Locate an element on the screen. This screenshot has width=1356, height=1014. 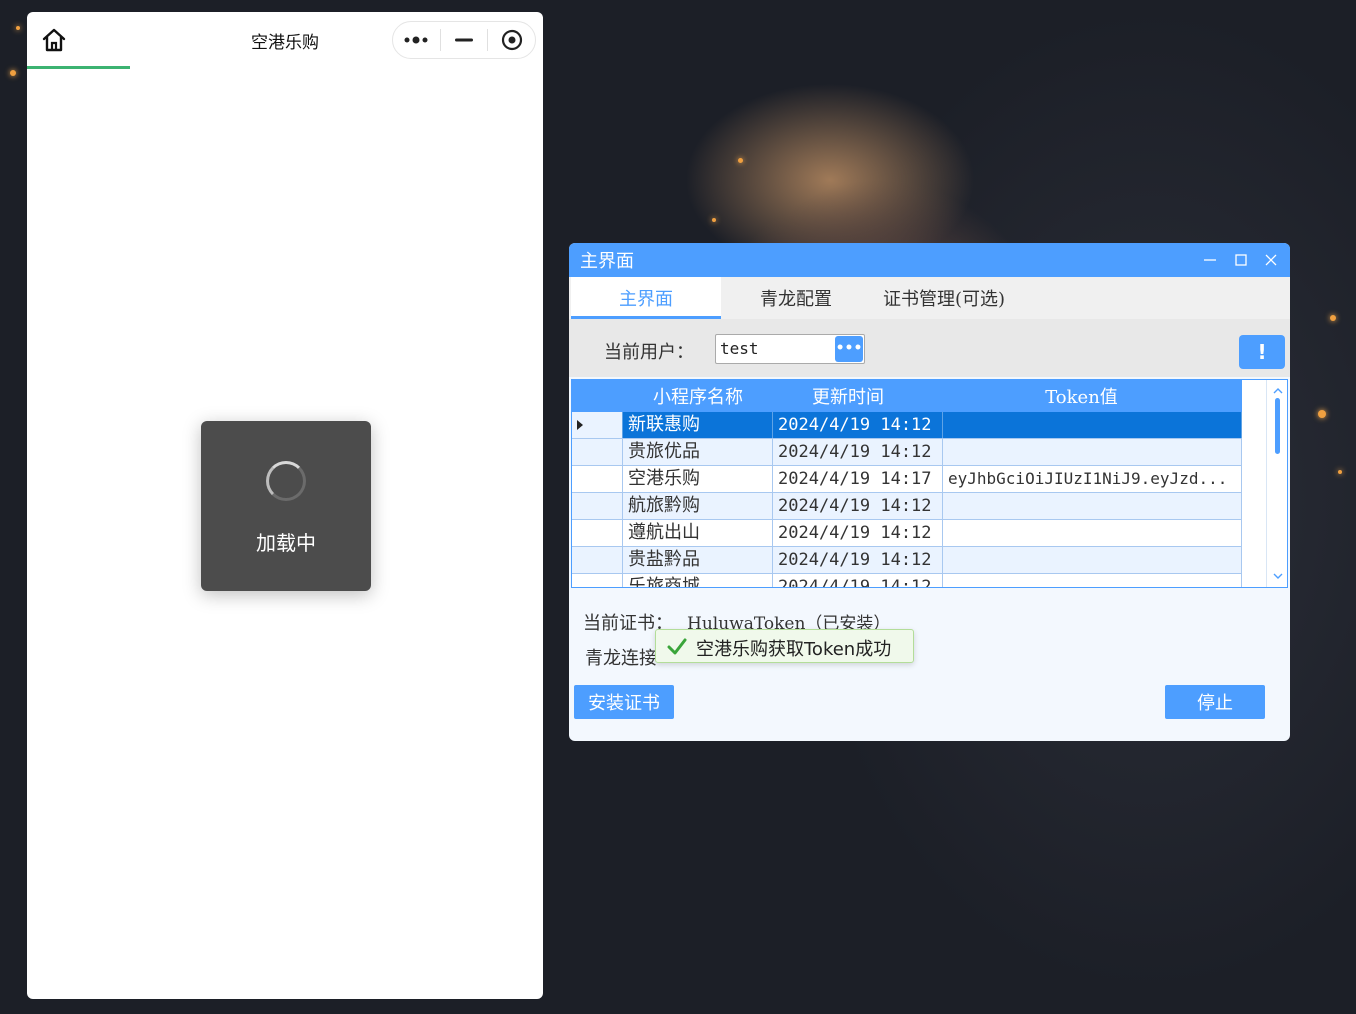
close-program-button is located at coordinates (511, 40).